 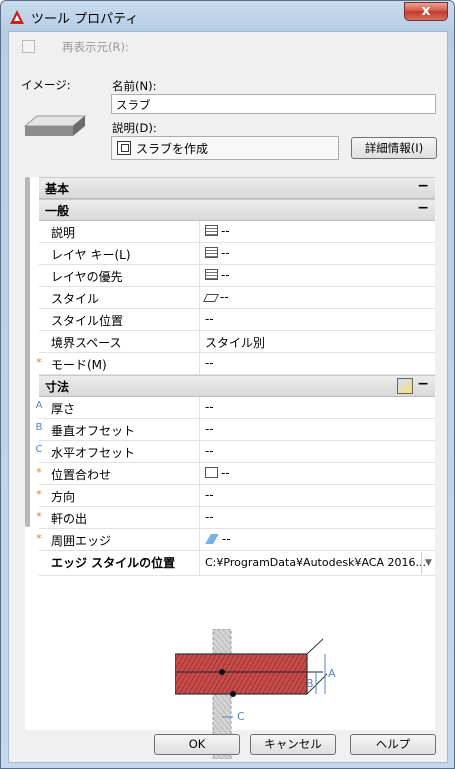 I want to click on dimension-settings-icon, so click(x=405, y=386).